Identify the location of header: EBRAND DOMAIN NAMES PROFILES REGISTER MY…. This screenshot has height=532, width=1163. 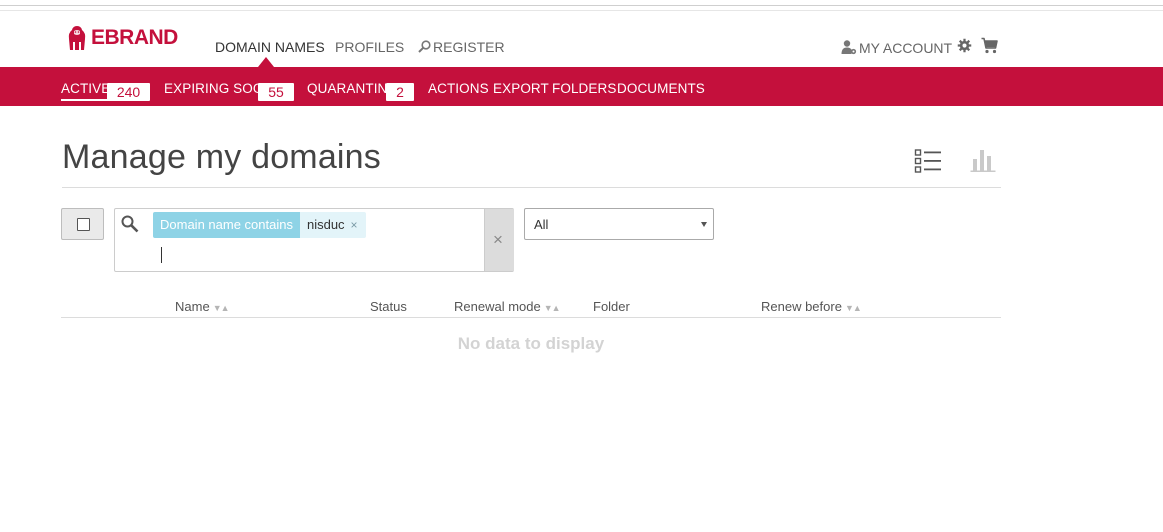
(581, 39).